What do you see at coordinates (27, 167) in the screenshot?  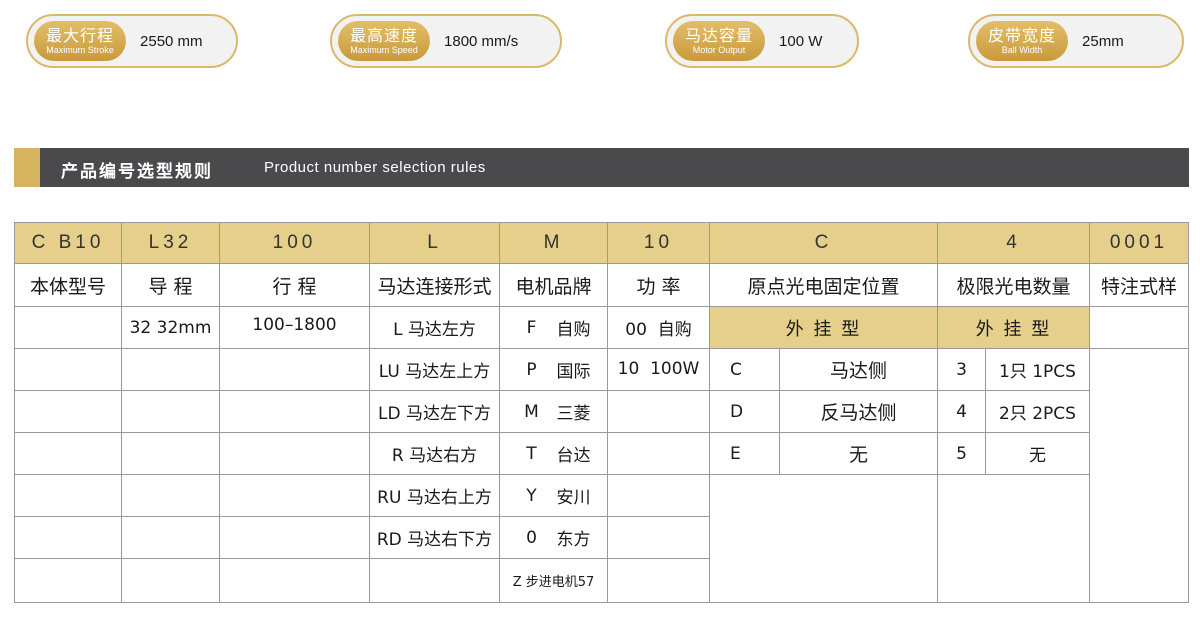 I see `section-accent` at bounding box center [27, 167].